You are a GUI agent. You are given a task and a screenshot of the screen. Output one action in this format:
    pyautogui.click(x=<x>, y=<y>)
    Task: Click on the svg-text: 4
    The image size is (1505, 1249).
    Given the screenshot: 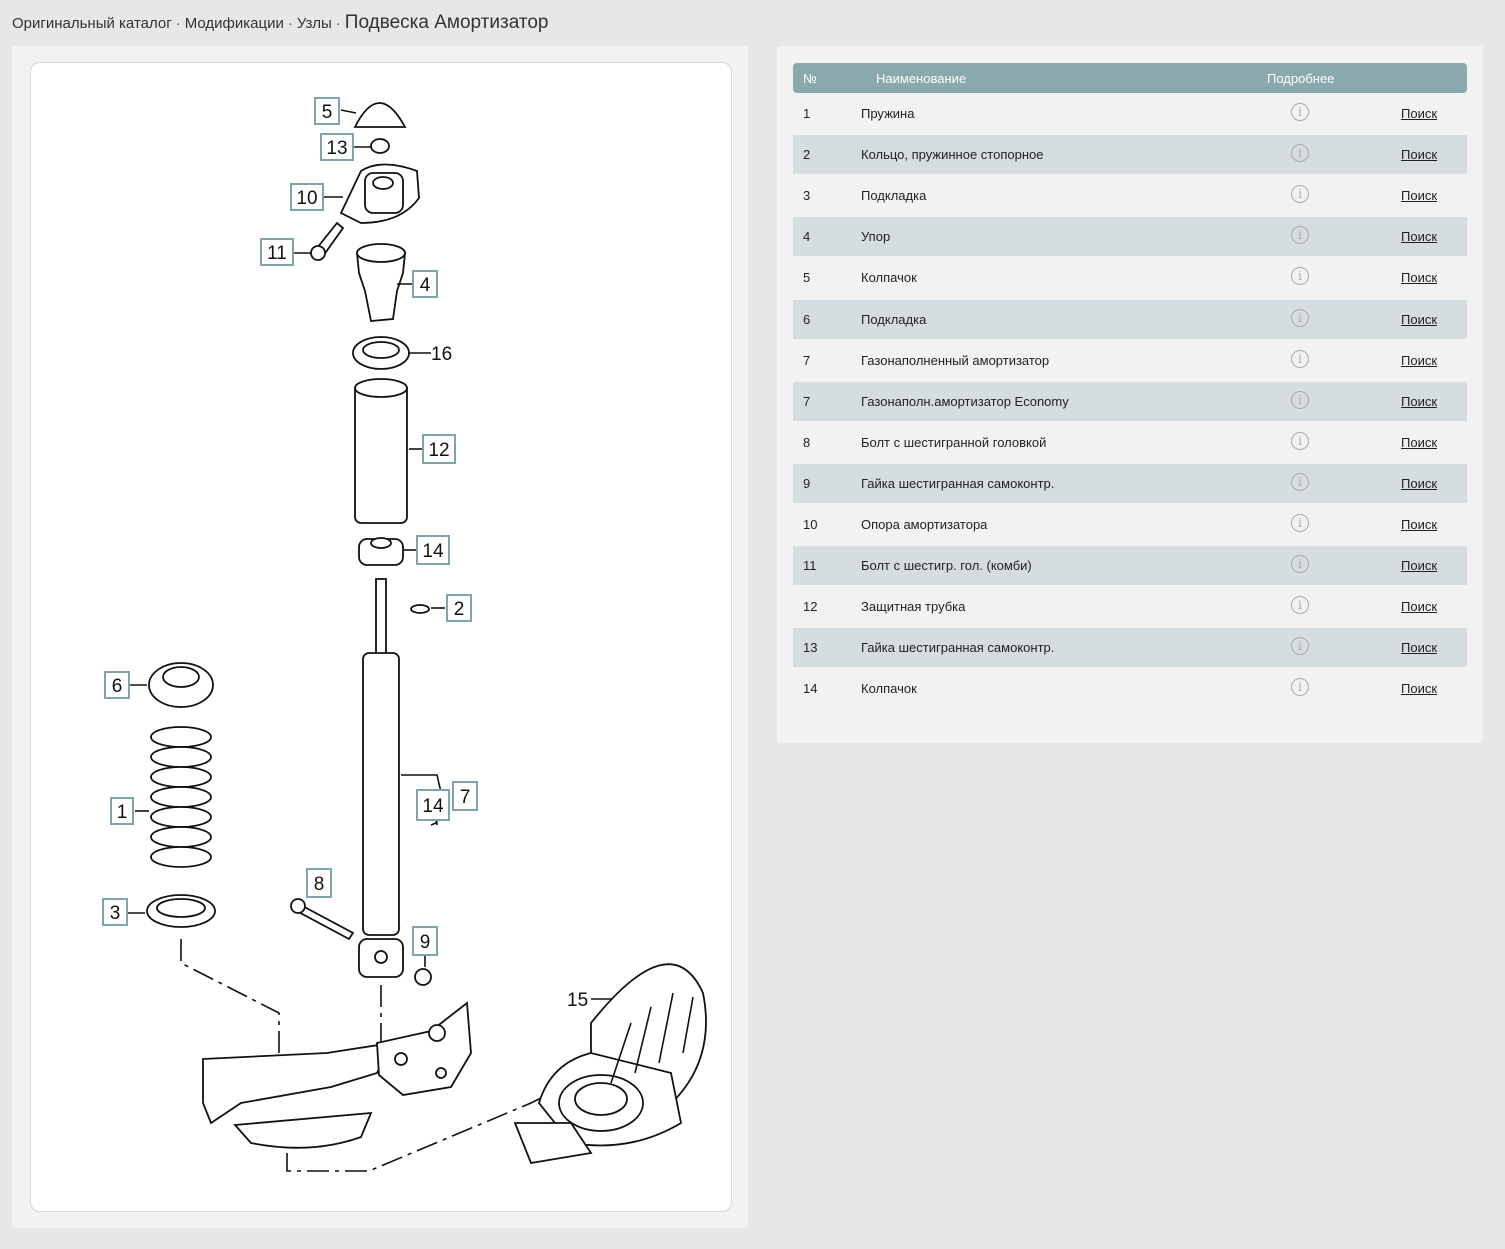 What is the action you would take?
    pyautogui.click(x=425, y=285)
    